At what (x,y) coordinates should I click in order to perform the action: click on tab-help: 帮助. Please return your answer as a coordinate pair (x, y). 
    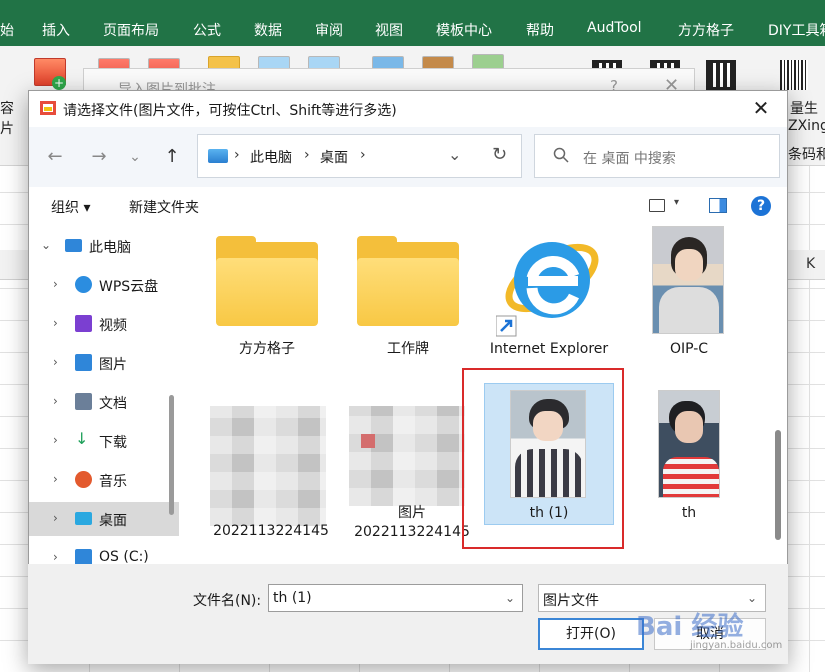
    Looking at the image, I should click on (540, 30).